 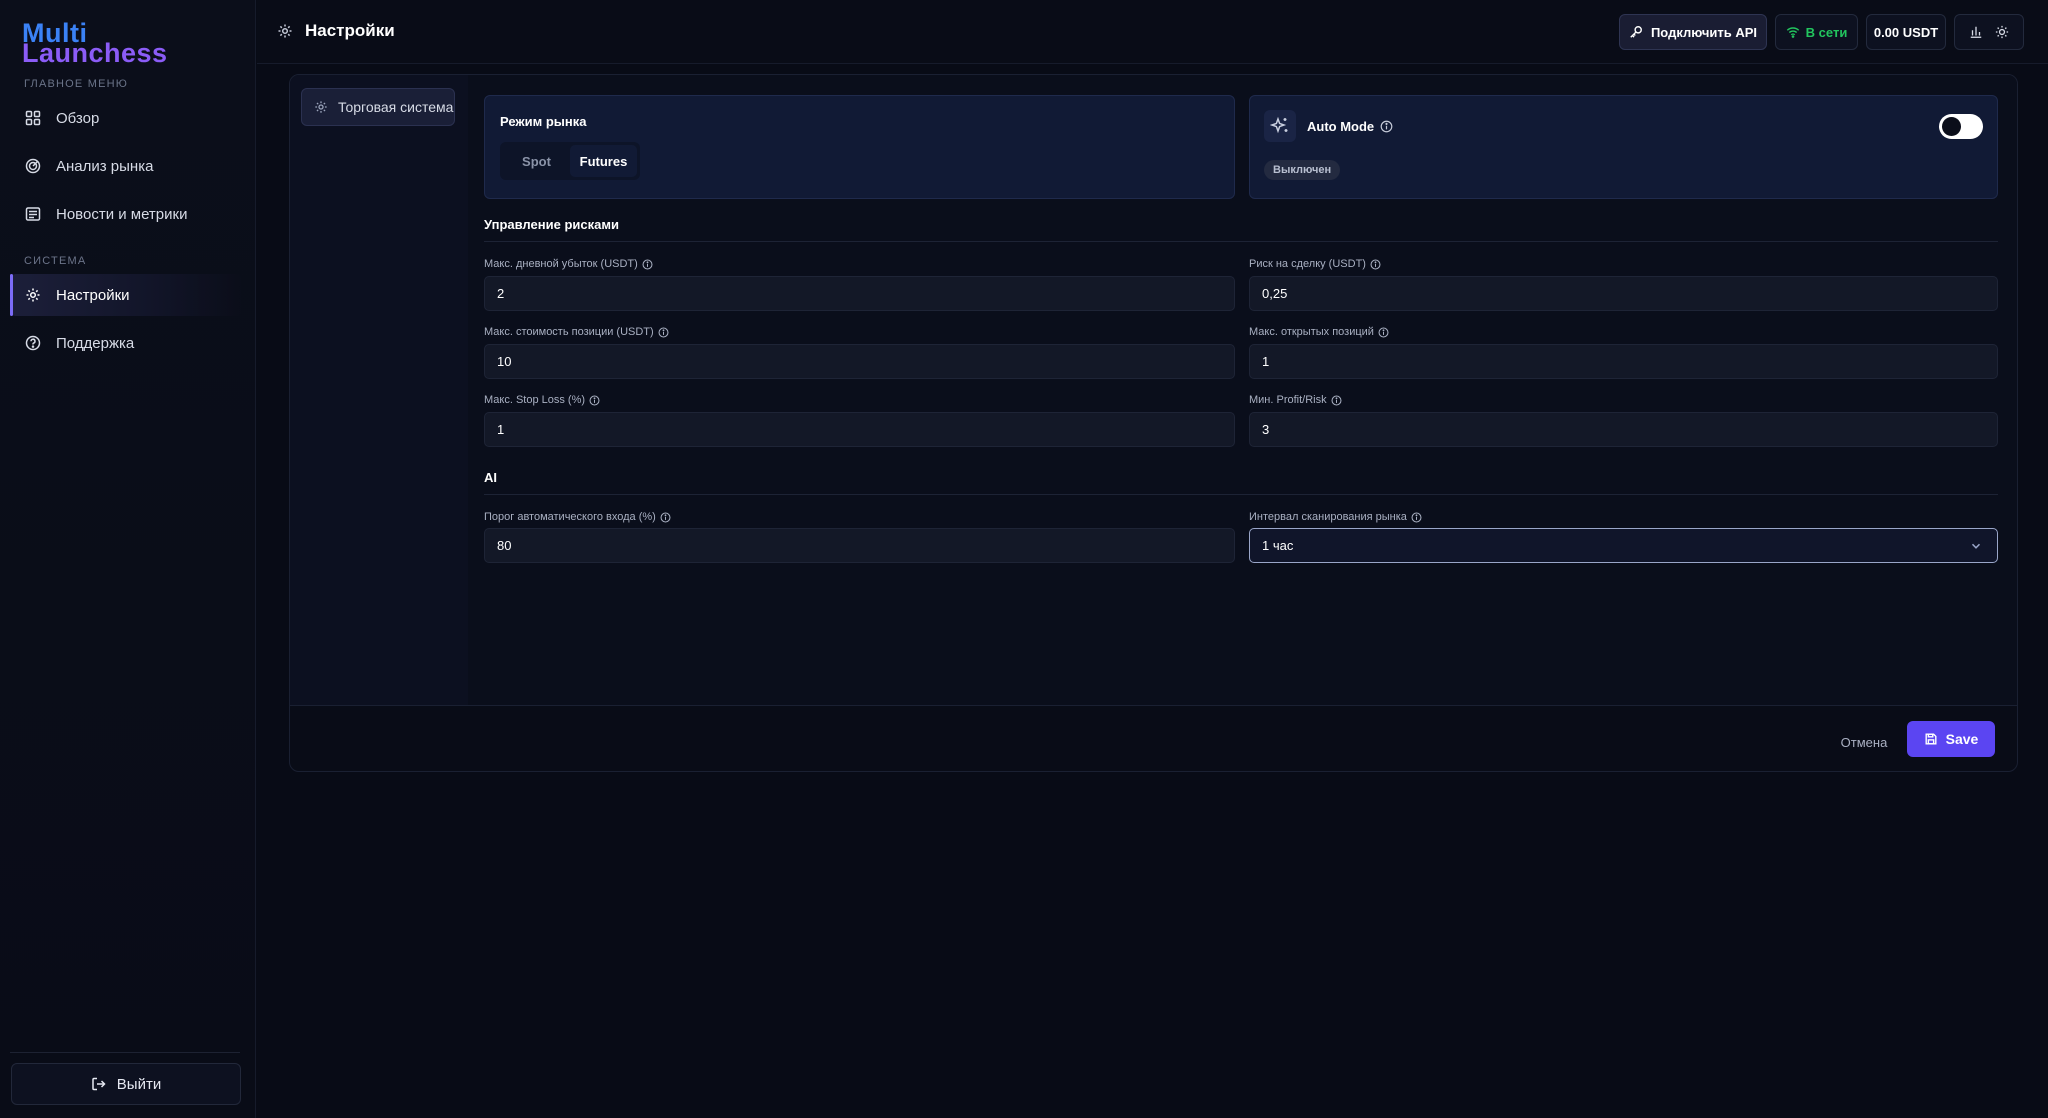 What do you see at coordinates (1623, 400) in the screenshot?
I see `min-profit-risk-label: Мин. Profit/Risk` at bounding box center [1623, 400].